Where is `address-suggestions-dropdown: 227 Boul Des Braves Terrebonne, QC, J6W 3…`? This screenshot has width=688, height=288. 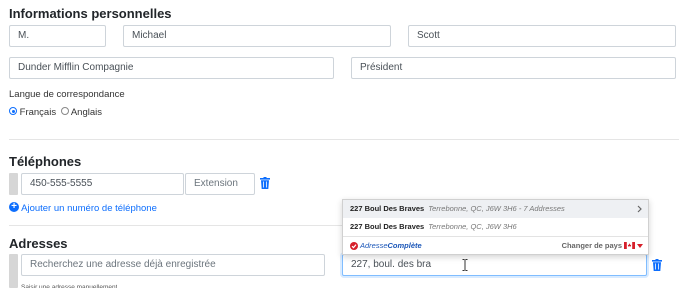 address-suggestions-dropdown: 227 Boul Des Braves Terrebonne, QC, J6W 3… is located at coordinates (495, 227).